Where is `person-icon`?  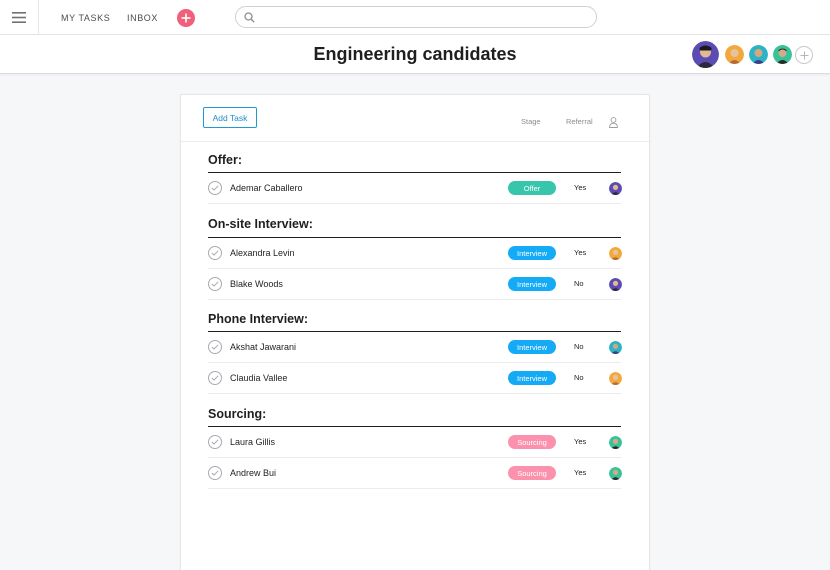 person-icon is located at coordinates (613, 122).